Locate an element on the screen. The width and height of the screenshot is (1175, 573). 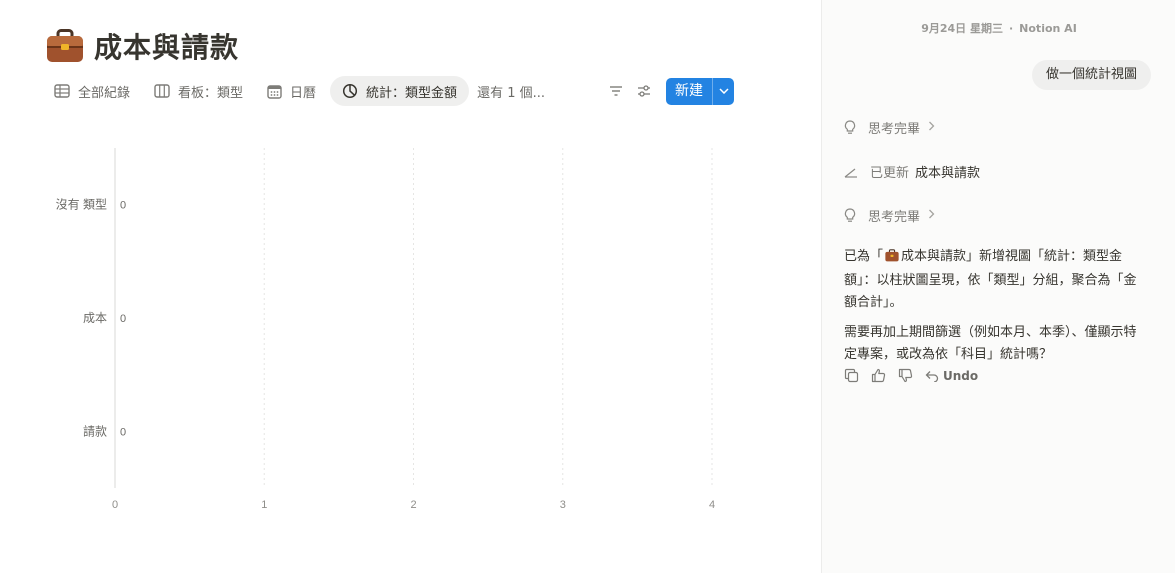
step-label: 已更新 is located at coordinates (890, 173).